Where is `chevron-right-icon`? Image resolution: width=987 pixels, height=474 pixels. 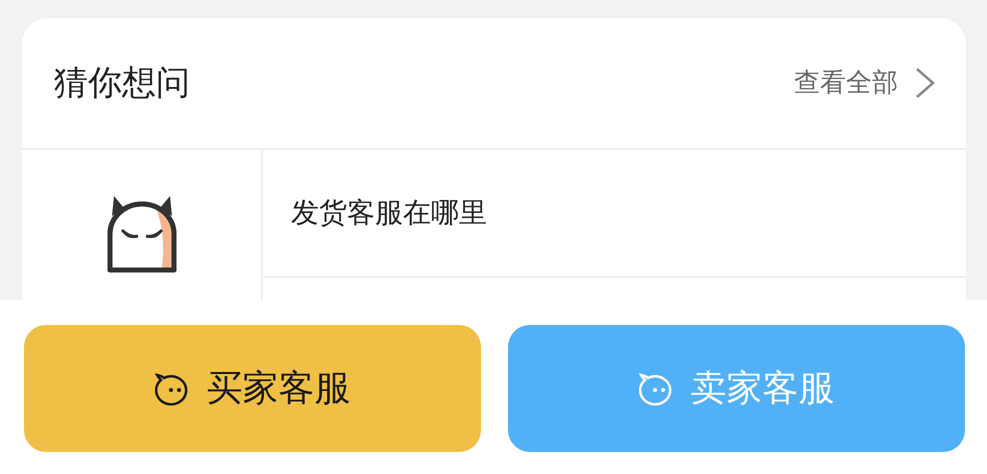 chevron-right-icon is located at coordinates (925, 83).